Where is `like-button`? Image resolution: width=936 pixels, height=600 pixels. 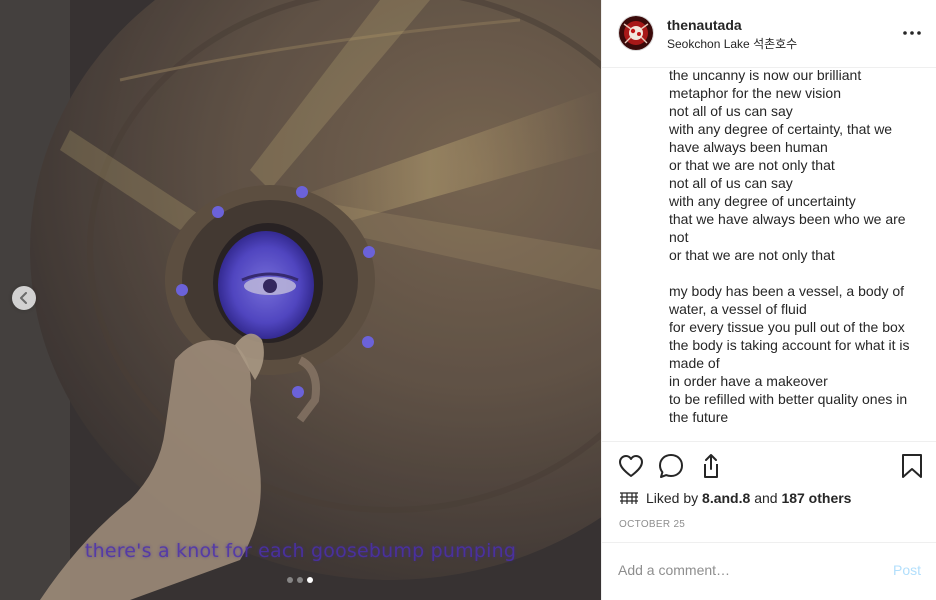
like-button is located at coordinates (631, 466).